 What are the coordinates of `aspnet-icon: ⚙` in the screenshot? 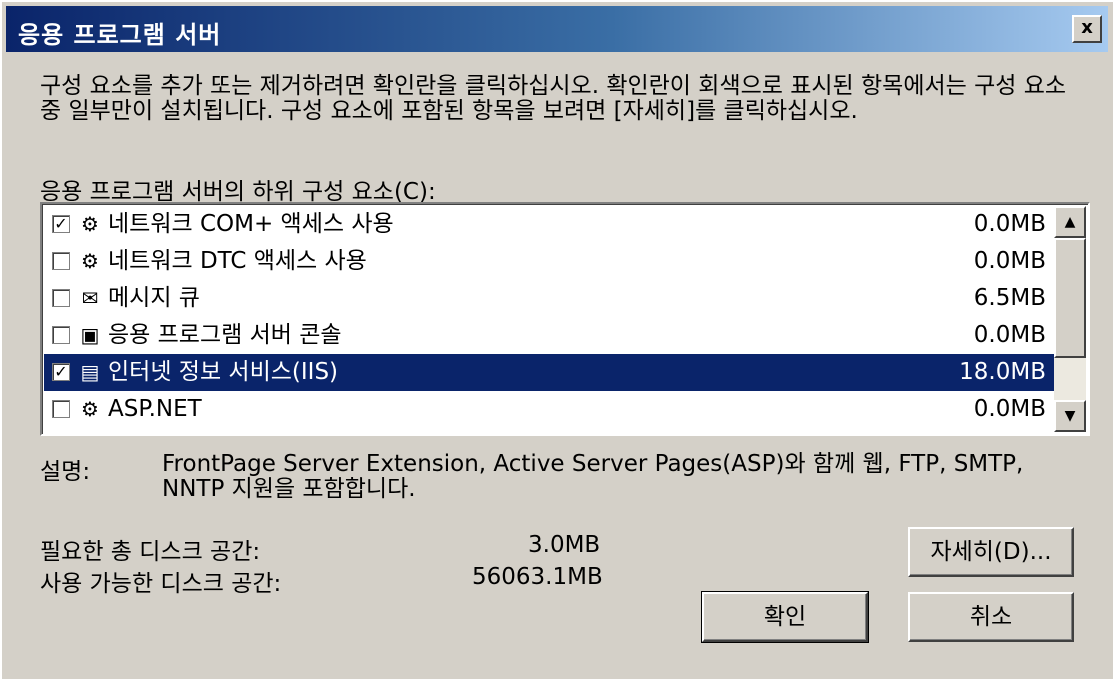 It's located at (90, 409).